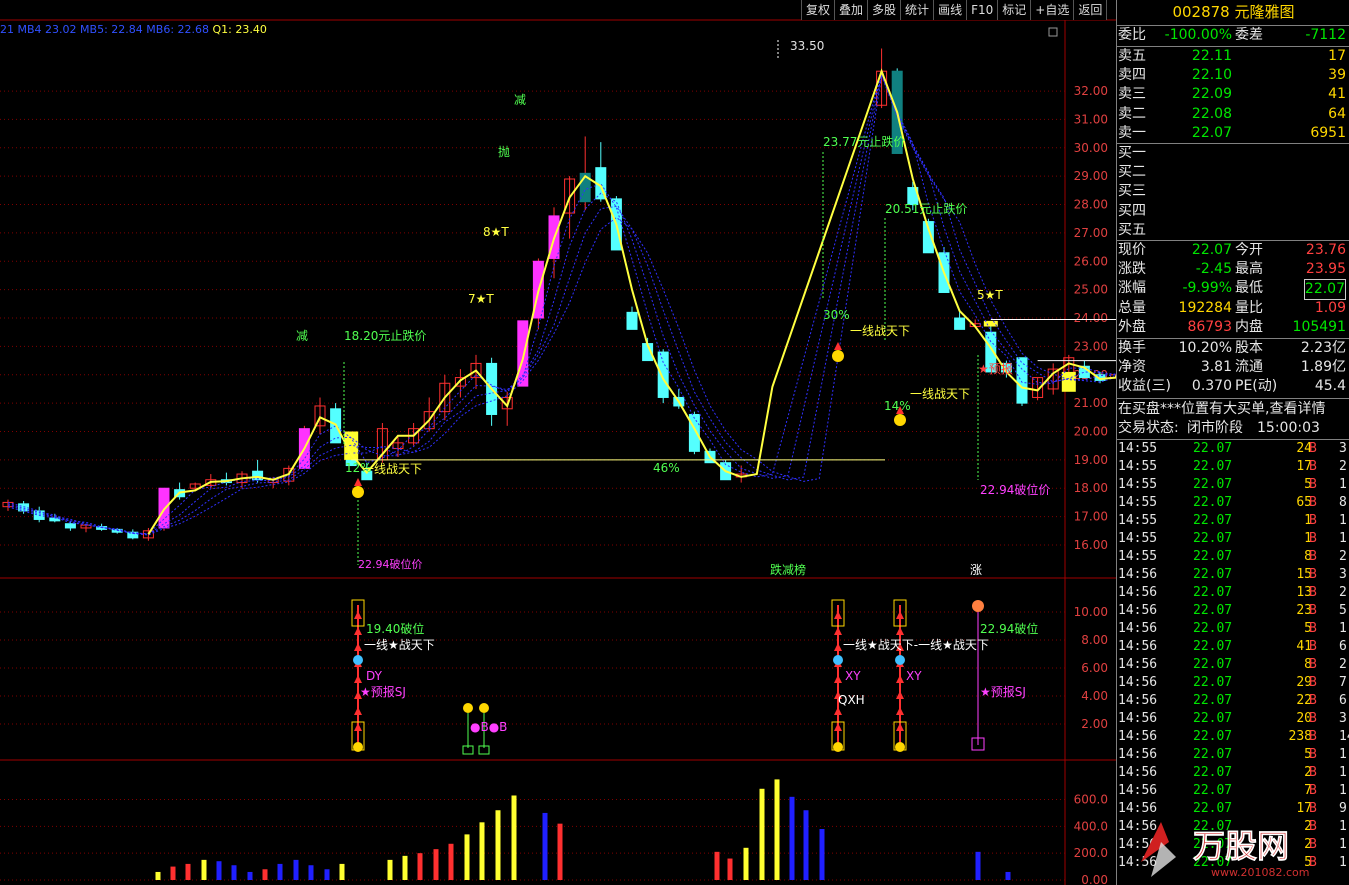 The image size is (1349, 885). I want to click on quote-value: 86793, so click(1209, 326).